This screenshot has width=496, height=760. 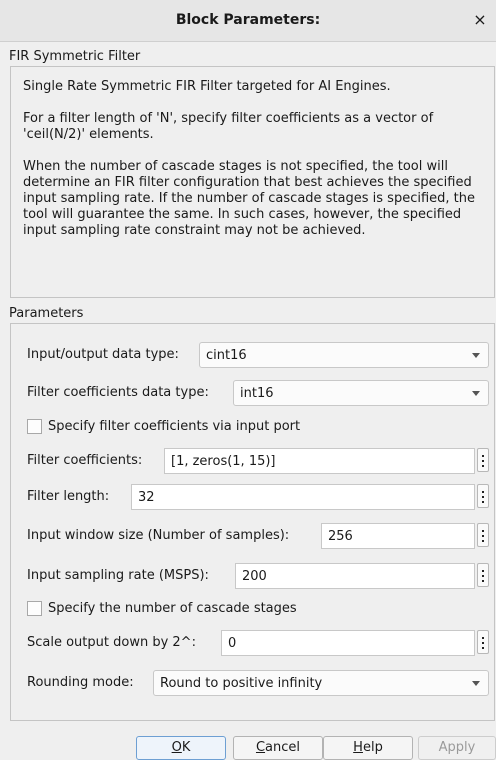 What do you see at coordinates (241, 683) in the screenshot?
I see `rounding-value: Round to positive infinity` at bounding box center [241, 683].